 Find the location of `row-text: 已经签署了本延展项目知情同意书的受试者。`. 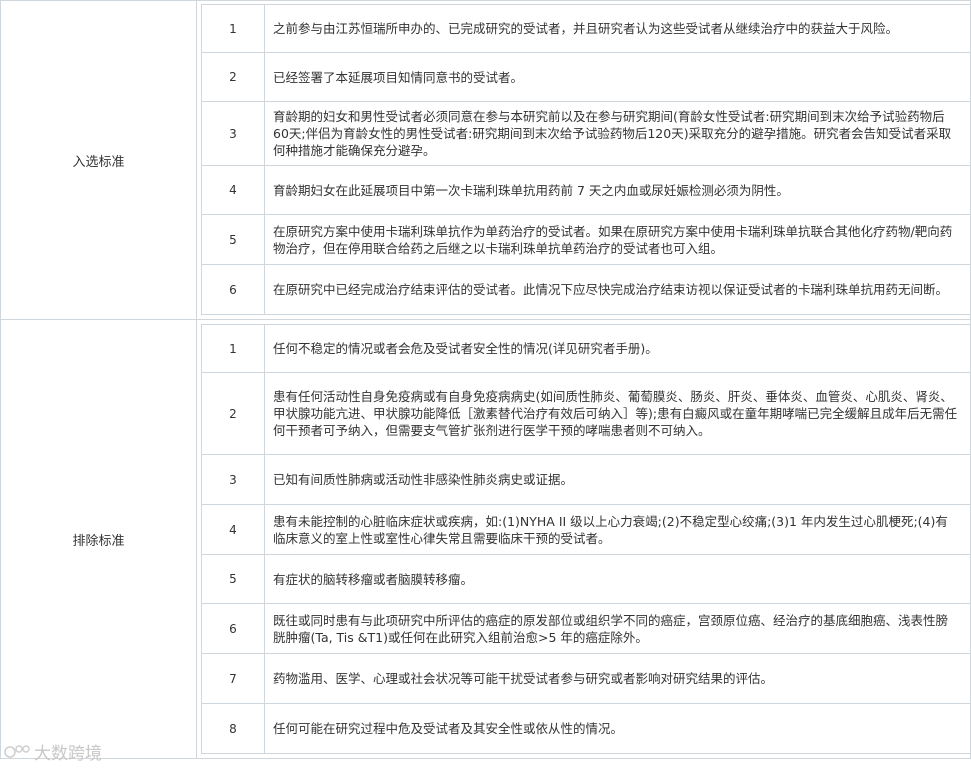

row-text: 已经签署了本延展项目知情同意书的受试者。 is located at coordinates (617, 77).